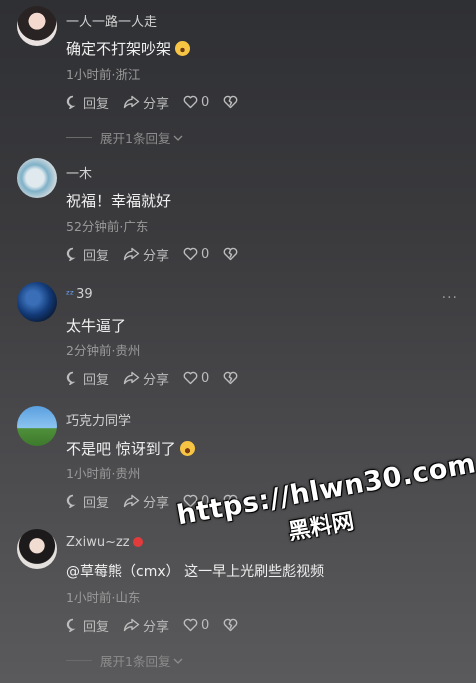 The height and width of the screenshot is (683, 476). I want to click on comment-meta: 2分钟前·贵州, so click(103, 350).